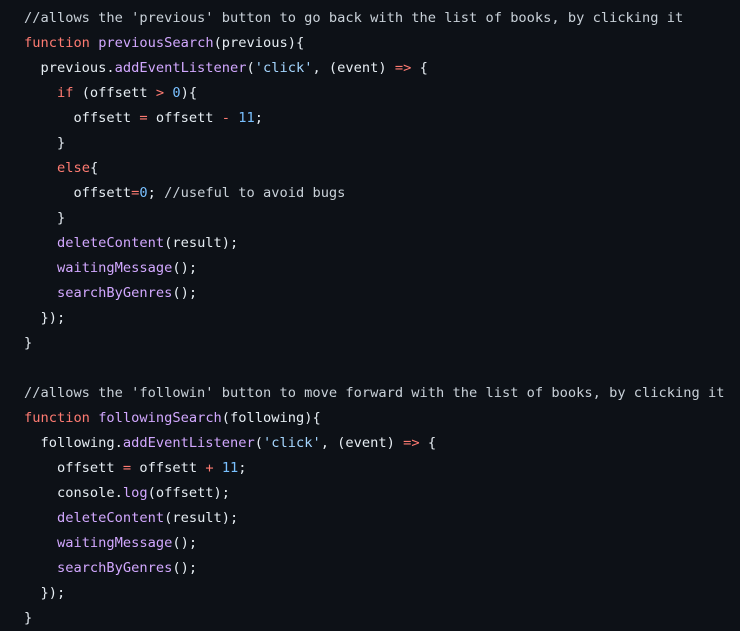 This screenshot has width=740, height=631. I want to click on code-token-plain: following., so click(73, 443).